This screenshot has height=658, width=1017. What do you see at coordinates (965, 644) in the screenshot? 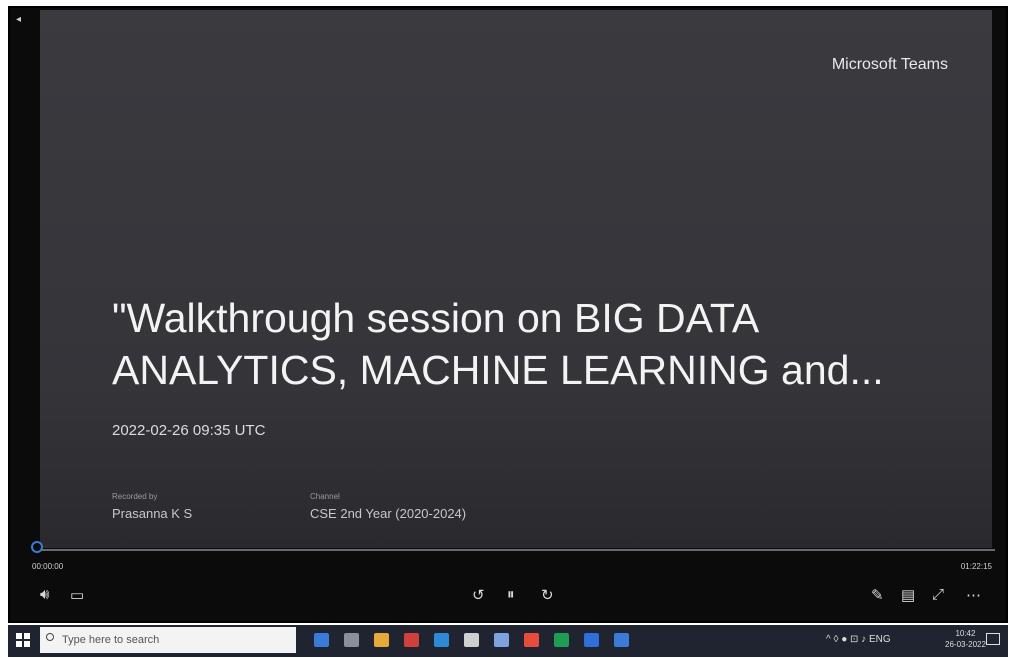
I see `clock-date: 26-03-2022` at bounding box center [965, 644].